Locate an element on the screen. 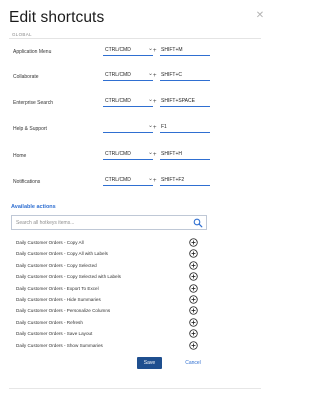 This screenshot has width=320, height=415. list-item: Daily Customer Orders - Refresh is located at coordinates (109, 322).